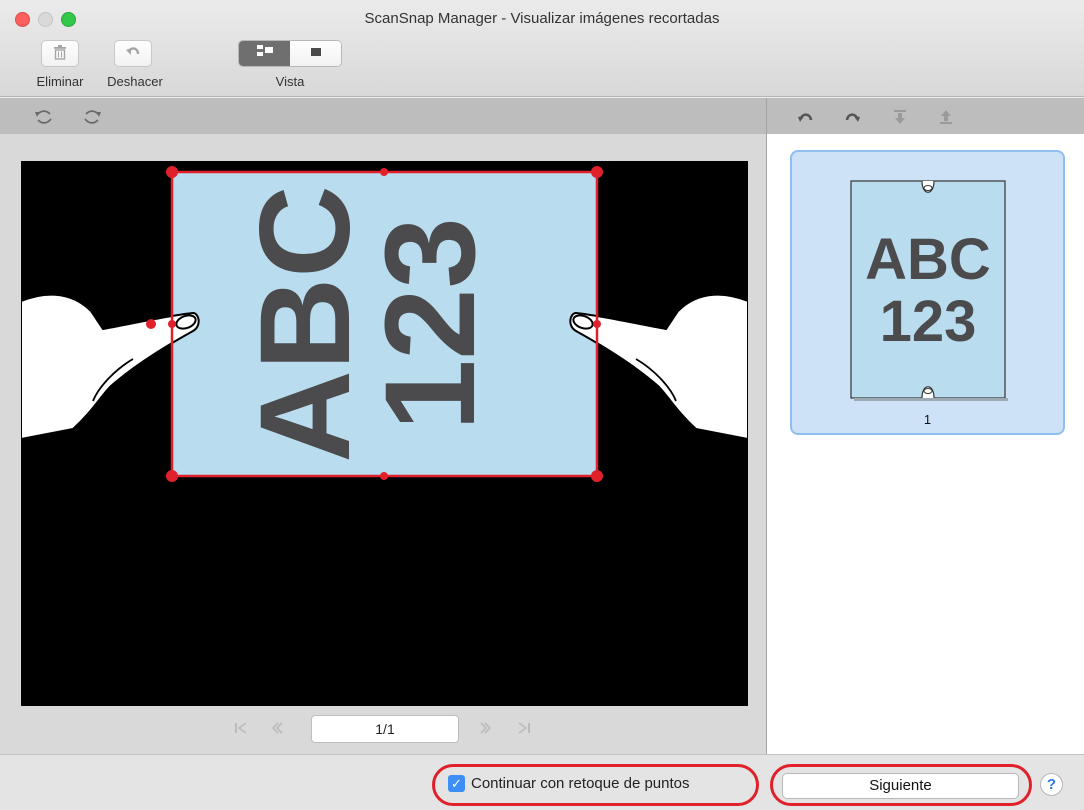 This screenshot has height=810, width=1084. What do you see at coordinates (597, 172) in the screenshot?
I see `crop-handle-top-right` at bounding box center [597, 172].